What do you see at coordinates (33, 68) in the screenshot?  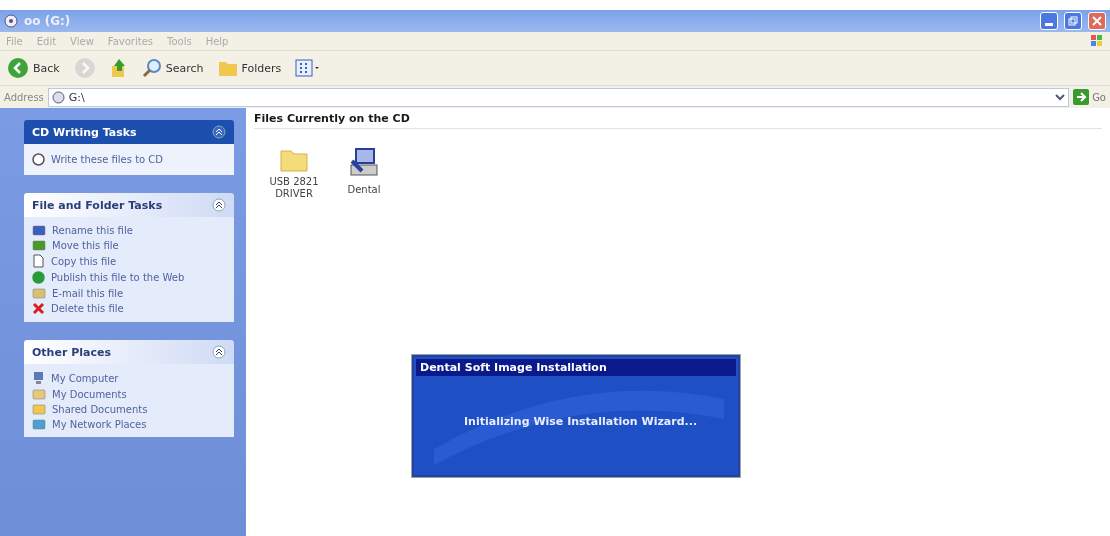 I see `back-button: Back` at bounding box center [33, 68].